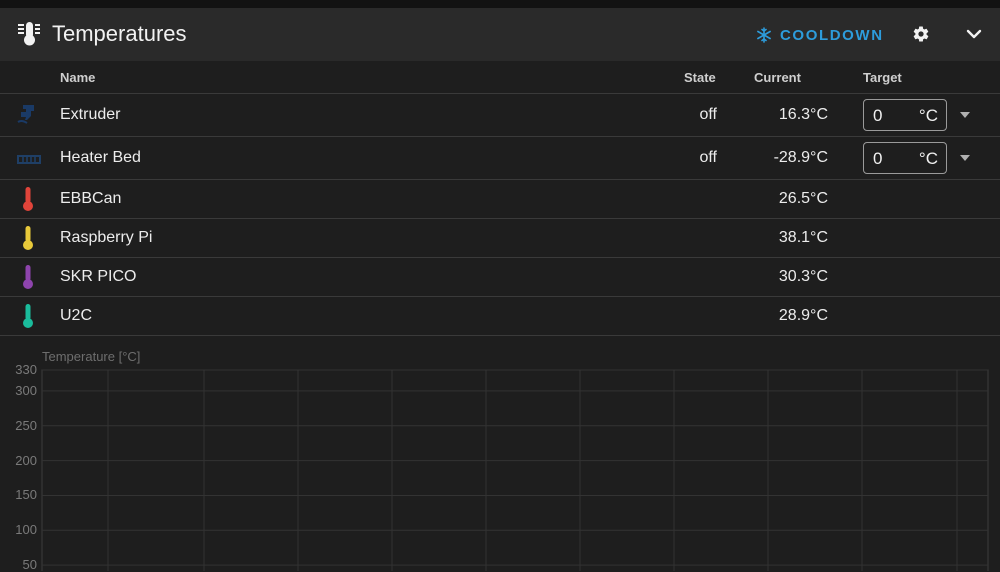  I want to click on column-current: Current, so click(777, 77).